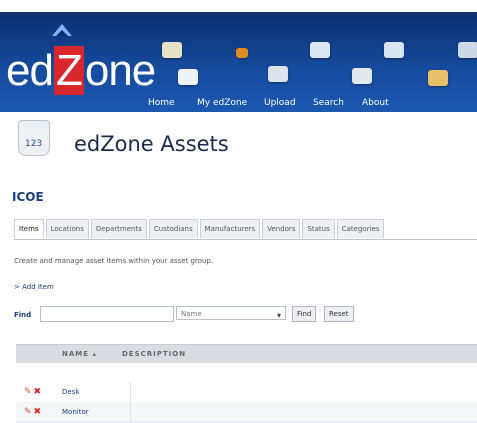  What do you see at coordinates (278, 74) in the screenshot?
I see `archive-icon` at bounding box center [278, 74].